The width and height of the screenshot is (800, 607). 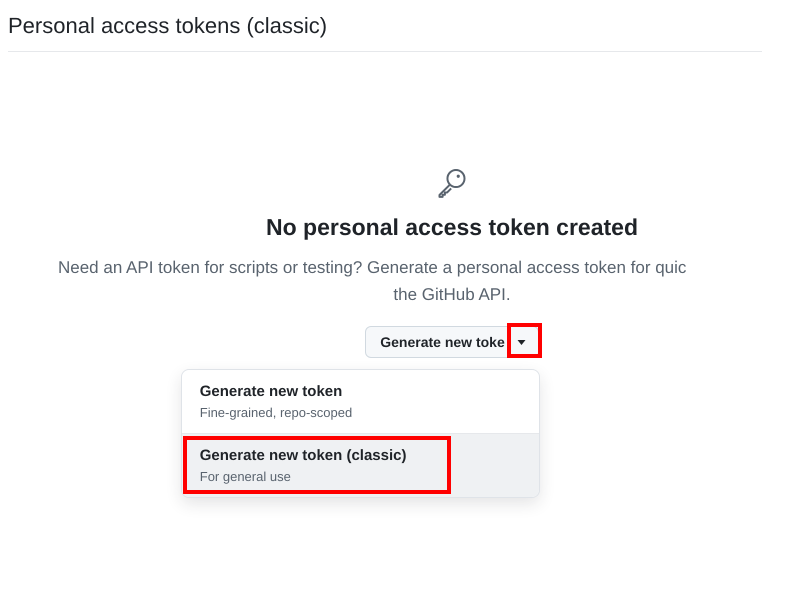 What do you see at coordinates (304, 456) in the screenshot?
I see `menu-item-title: Generate new token (classic)` at bounding box center [304, 456].